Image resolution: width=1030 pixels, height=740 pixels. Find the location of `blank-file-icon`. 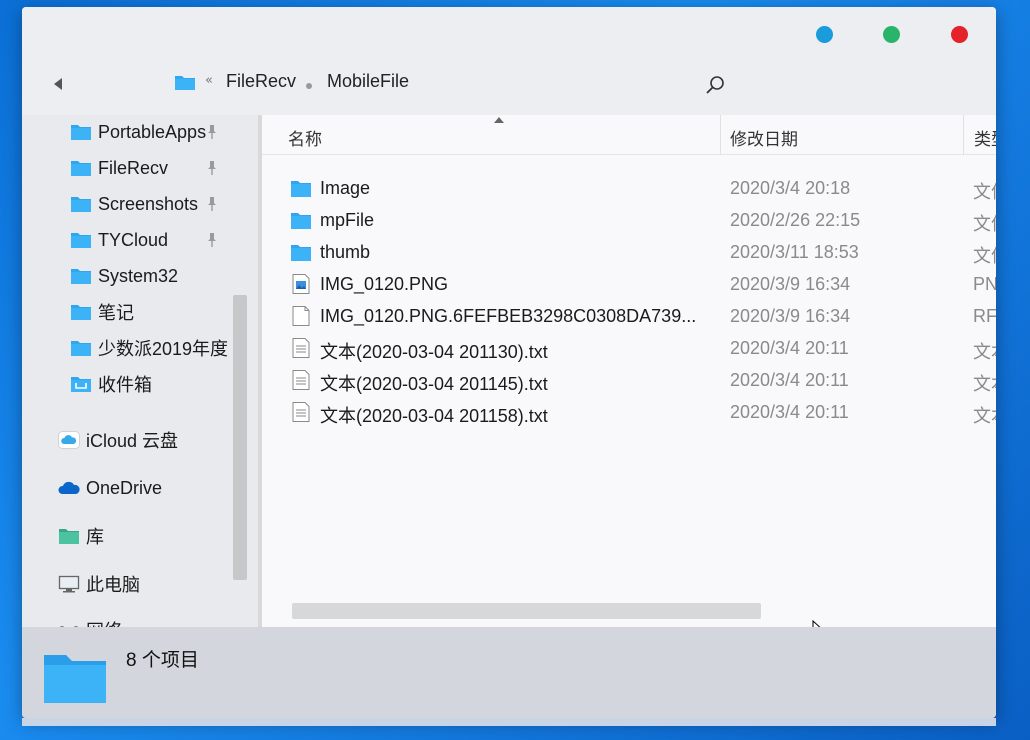

blank-file-icon is located at coordinates (301, 316).